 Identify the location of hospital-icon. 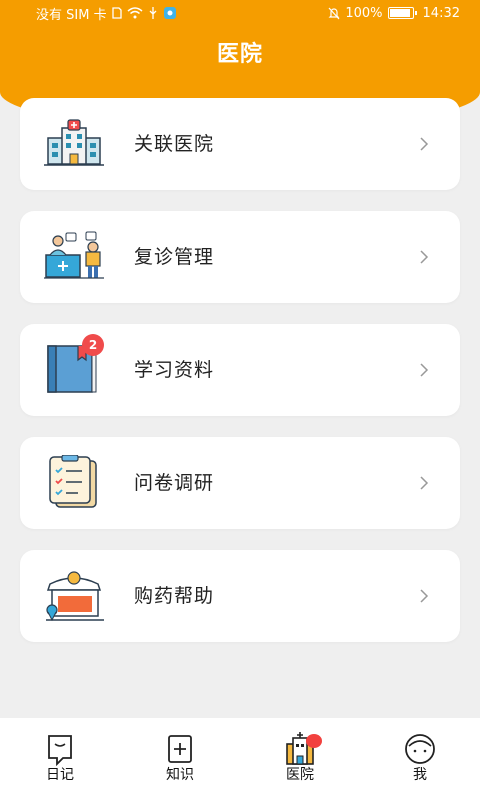
(74, 142).